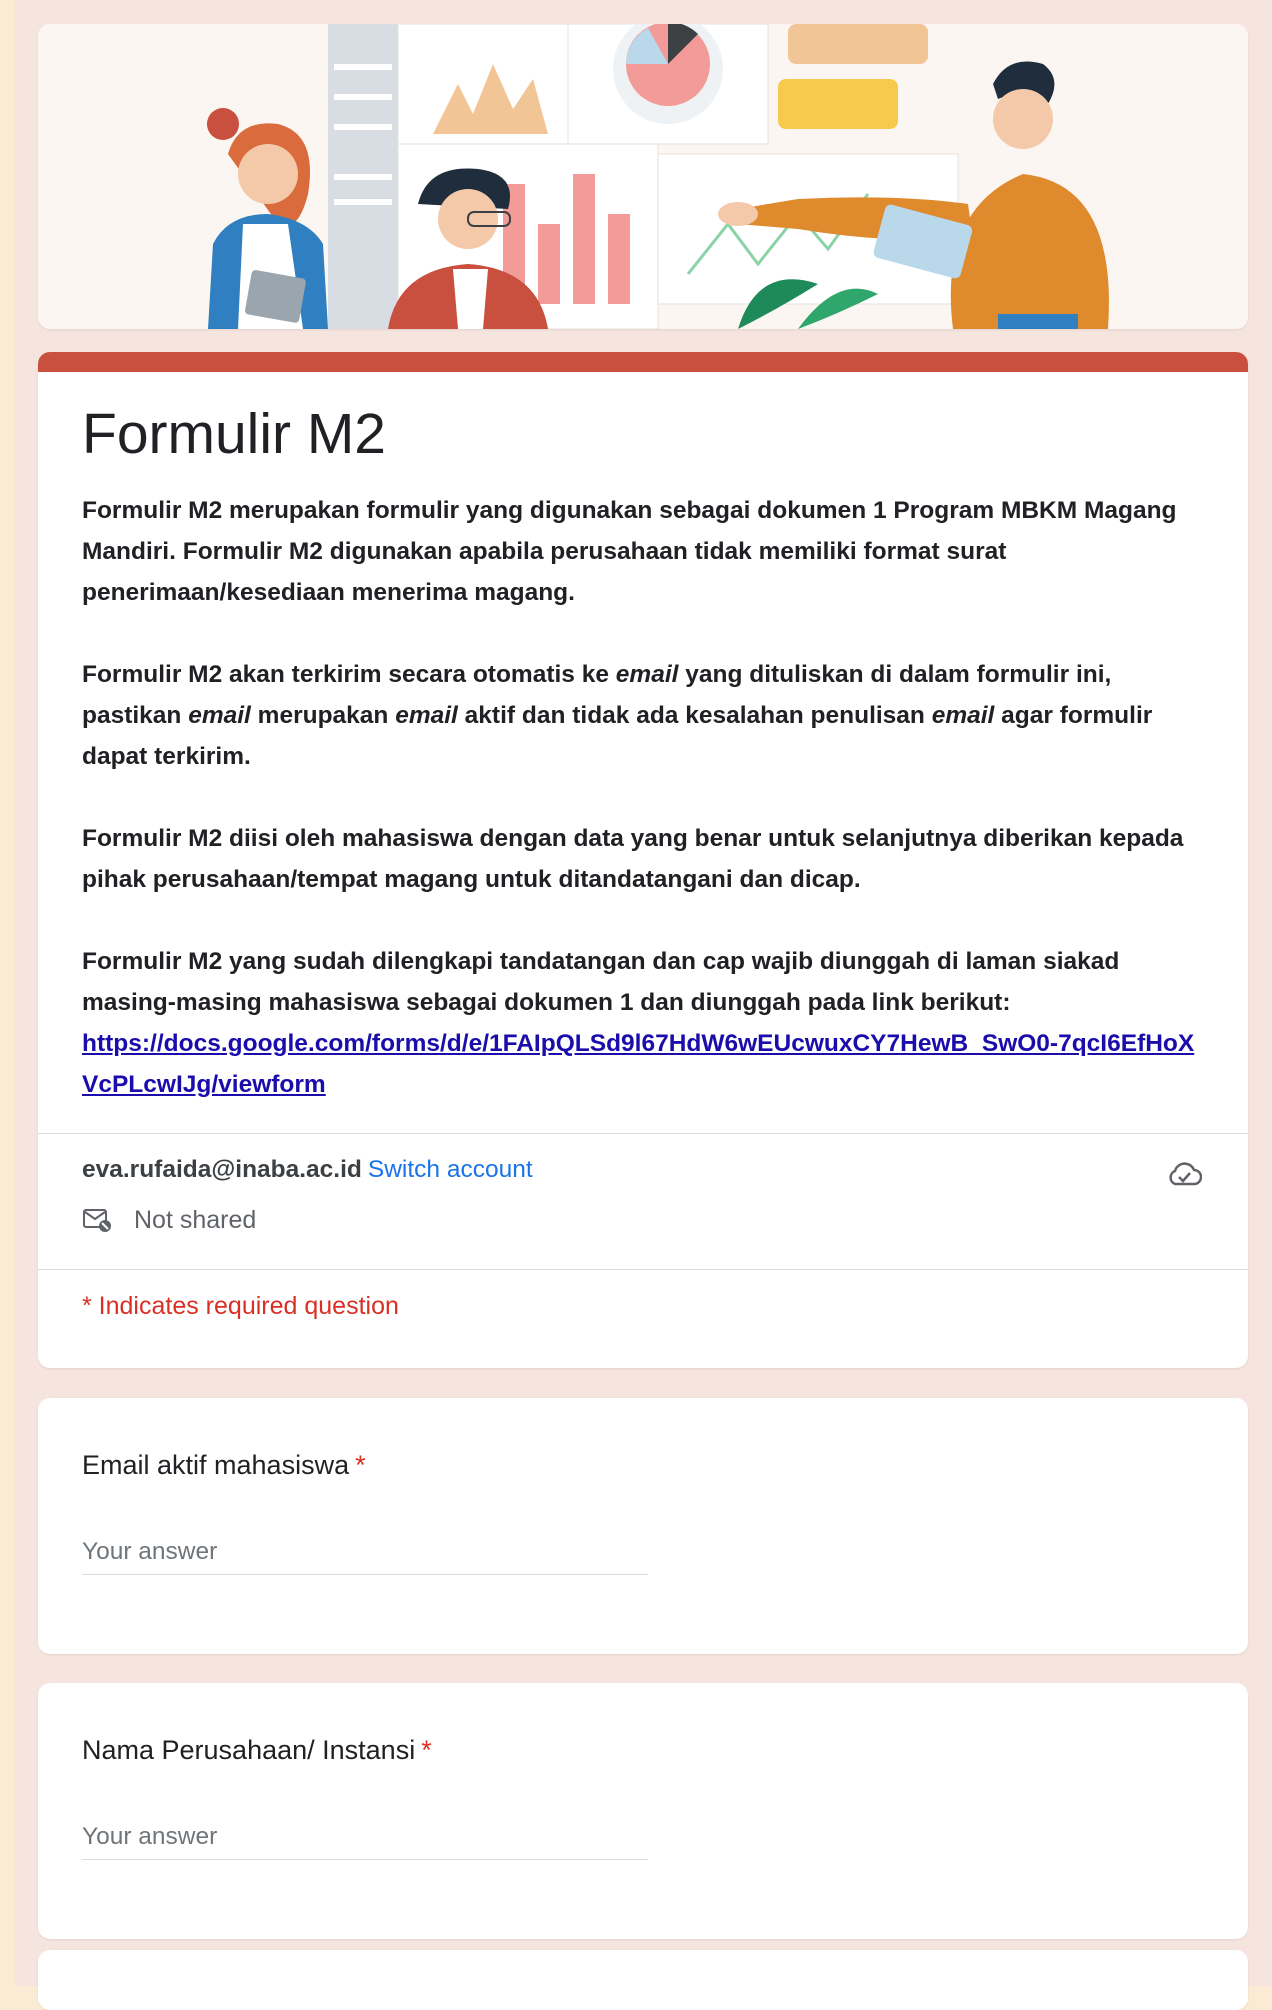 The image size is (1272, 2010). I want to click on divider, so click(643, 1269).